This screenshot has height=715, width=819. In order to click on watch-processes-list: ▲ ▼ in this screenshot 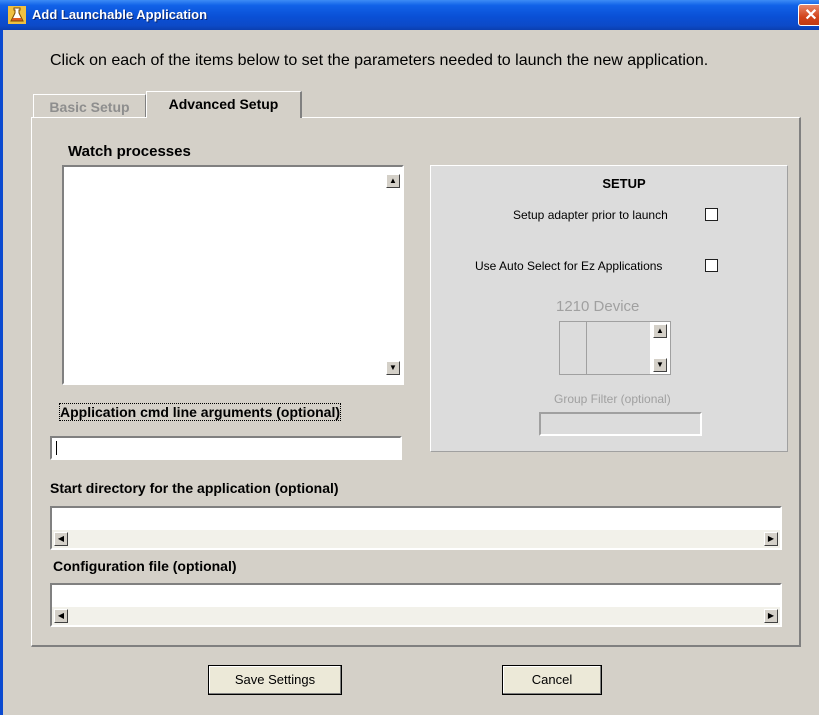, I will do `click(233, 275)`.